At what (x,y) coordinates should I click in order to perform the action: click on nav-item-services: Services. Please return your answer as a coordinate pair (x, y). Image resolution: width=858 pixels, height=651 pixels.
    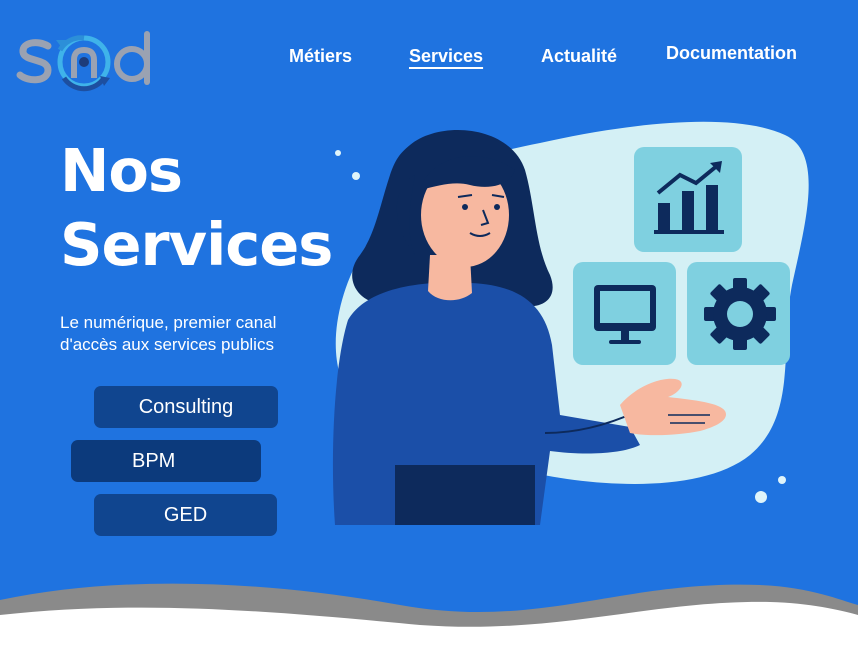
    Looking at the image, I should click on (446, 56).